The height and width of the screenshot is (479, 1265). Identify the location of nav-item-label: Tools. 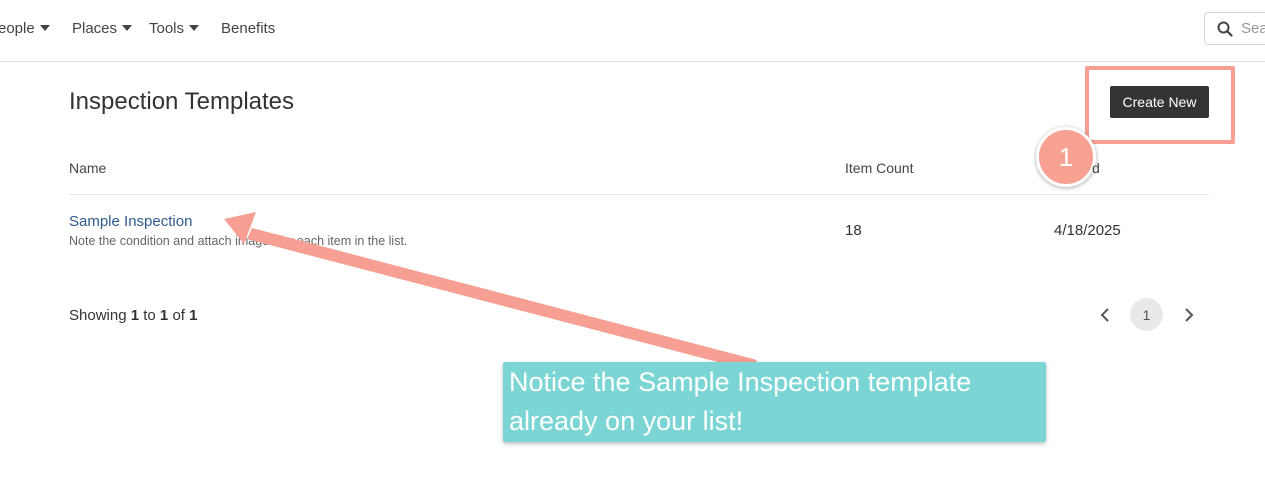
(167, 28).